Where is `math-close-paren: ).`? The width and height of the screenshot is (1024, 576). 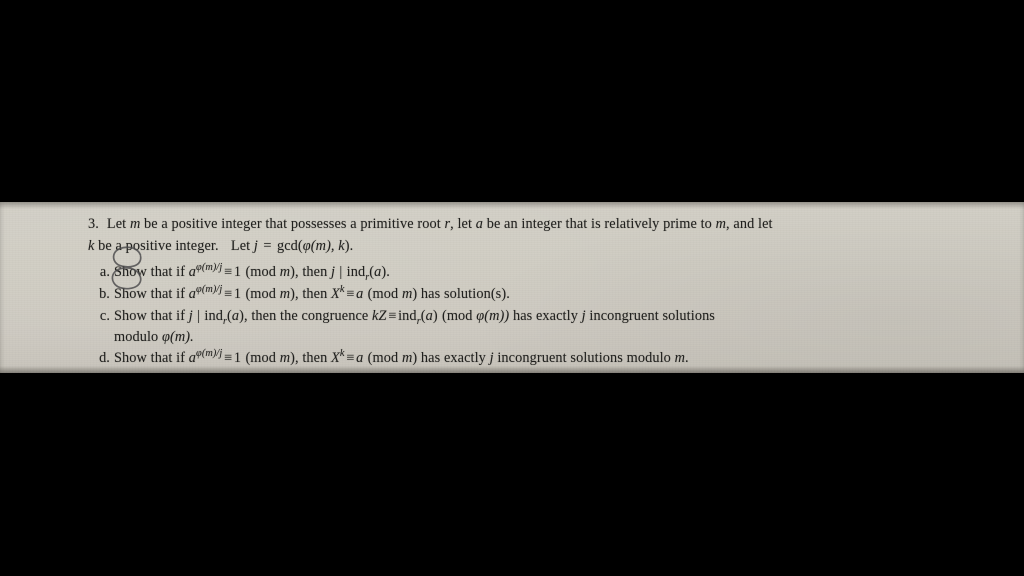
math-close-paren: ). is located at coordinates (349, 246).